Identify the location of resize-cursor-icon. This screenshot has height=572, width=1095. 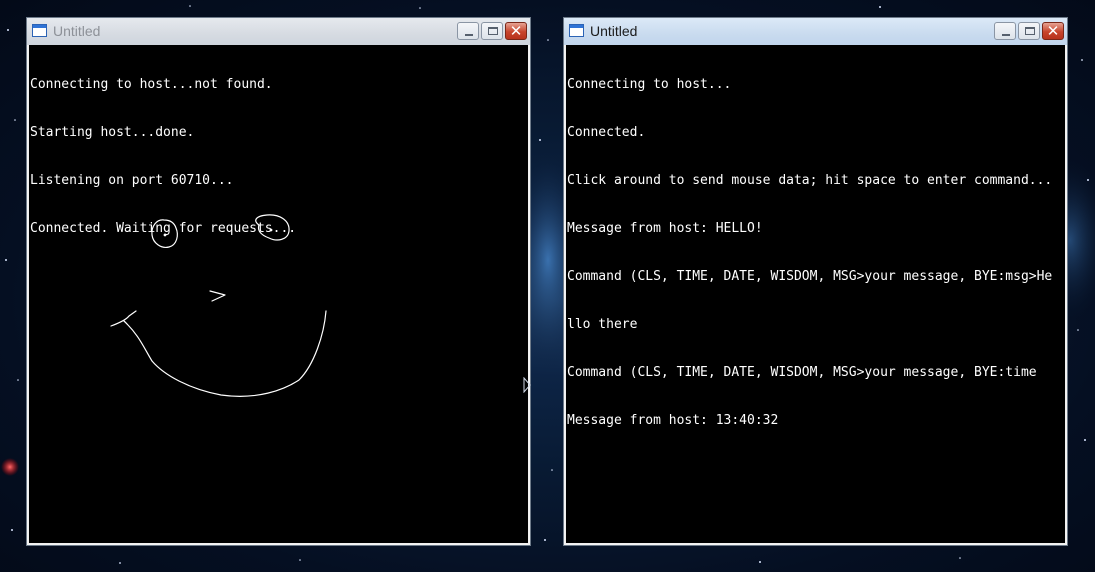
(527, 385).